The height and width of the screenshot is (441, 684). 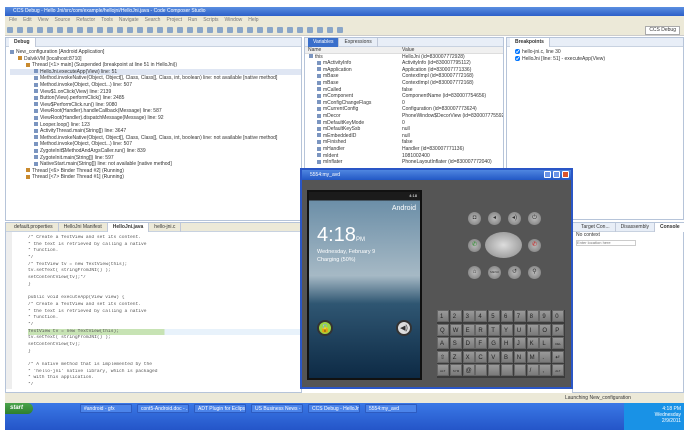 I want to click on key: R, so click(x=481, y=329).